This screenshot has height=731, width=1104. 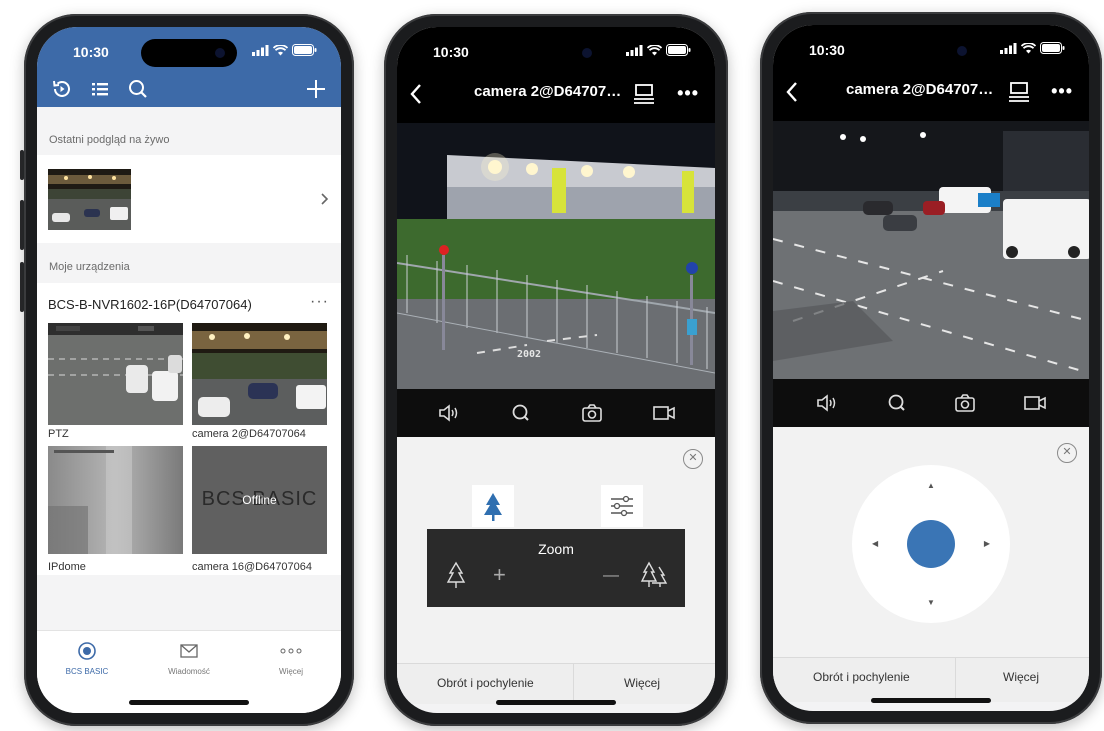 I want to click on tab-bcs-basic: BCS BASIC, so click(x=87, y=658).